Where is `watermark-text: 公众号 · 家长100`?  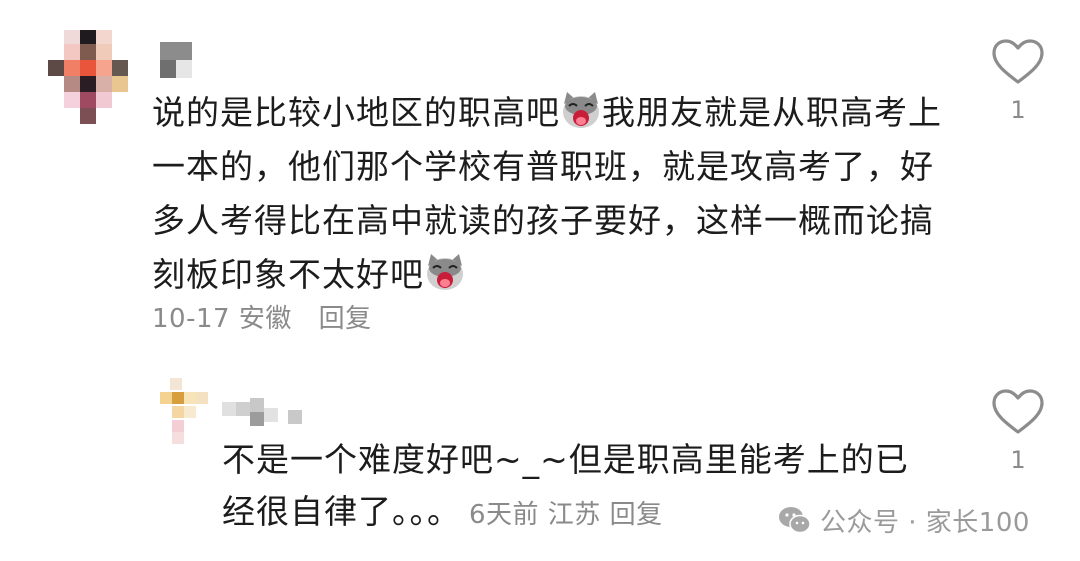
watermark-text: 公众号 · 家长100 is located at coordinates (925, 522).